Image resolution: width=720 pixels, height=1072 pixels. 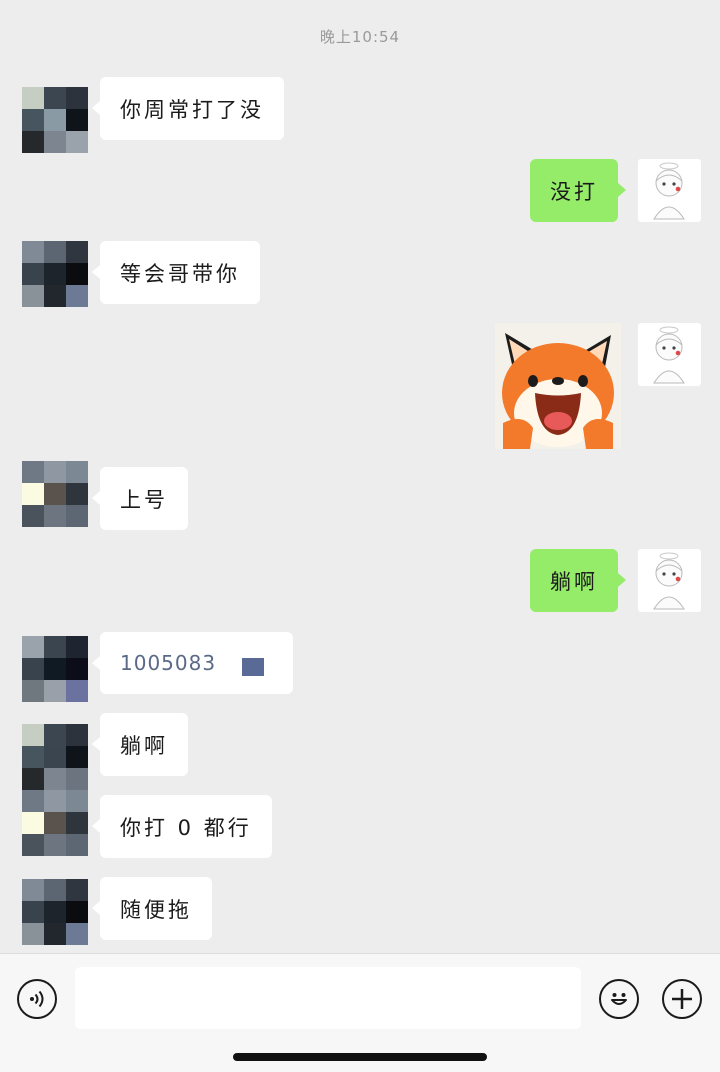 I want to click on message-bubble-incoming: 1005083, so click(x=192, y=663).